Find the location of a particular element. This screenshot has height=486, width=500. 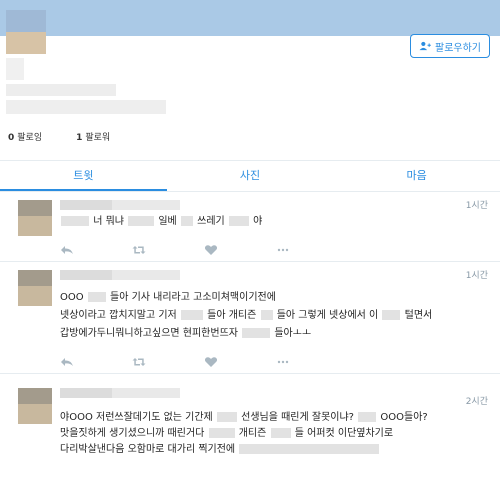

profile-handle-redacted is located at coordinates (61, 90).